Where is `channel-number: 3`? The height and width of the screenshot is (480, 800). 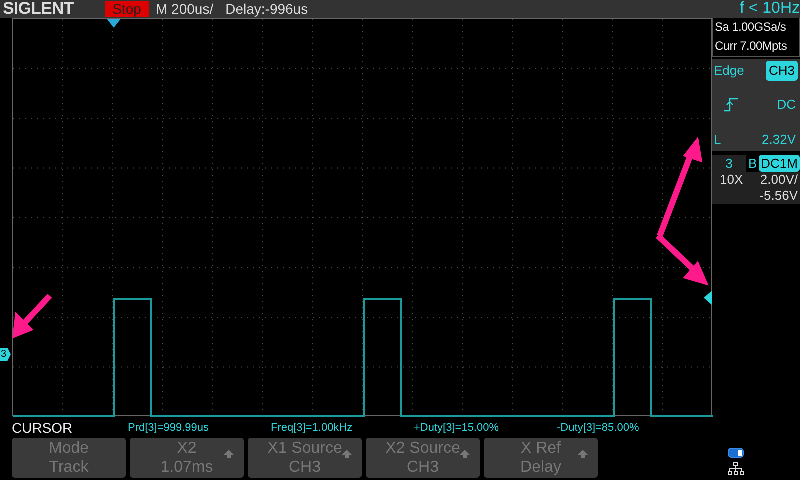
channel-number: 3 is located at coordinates (729, 163).